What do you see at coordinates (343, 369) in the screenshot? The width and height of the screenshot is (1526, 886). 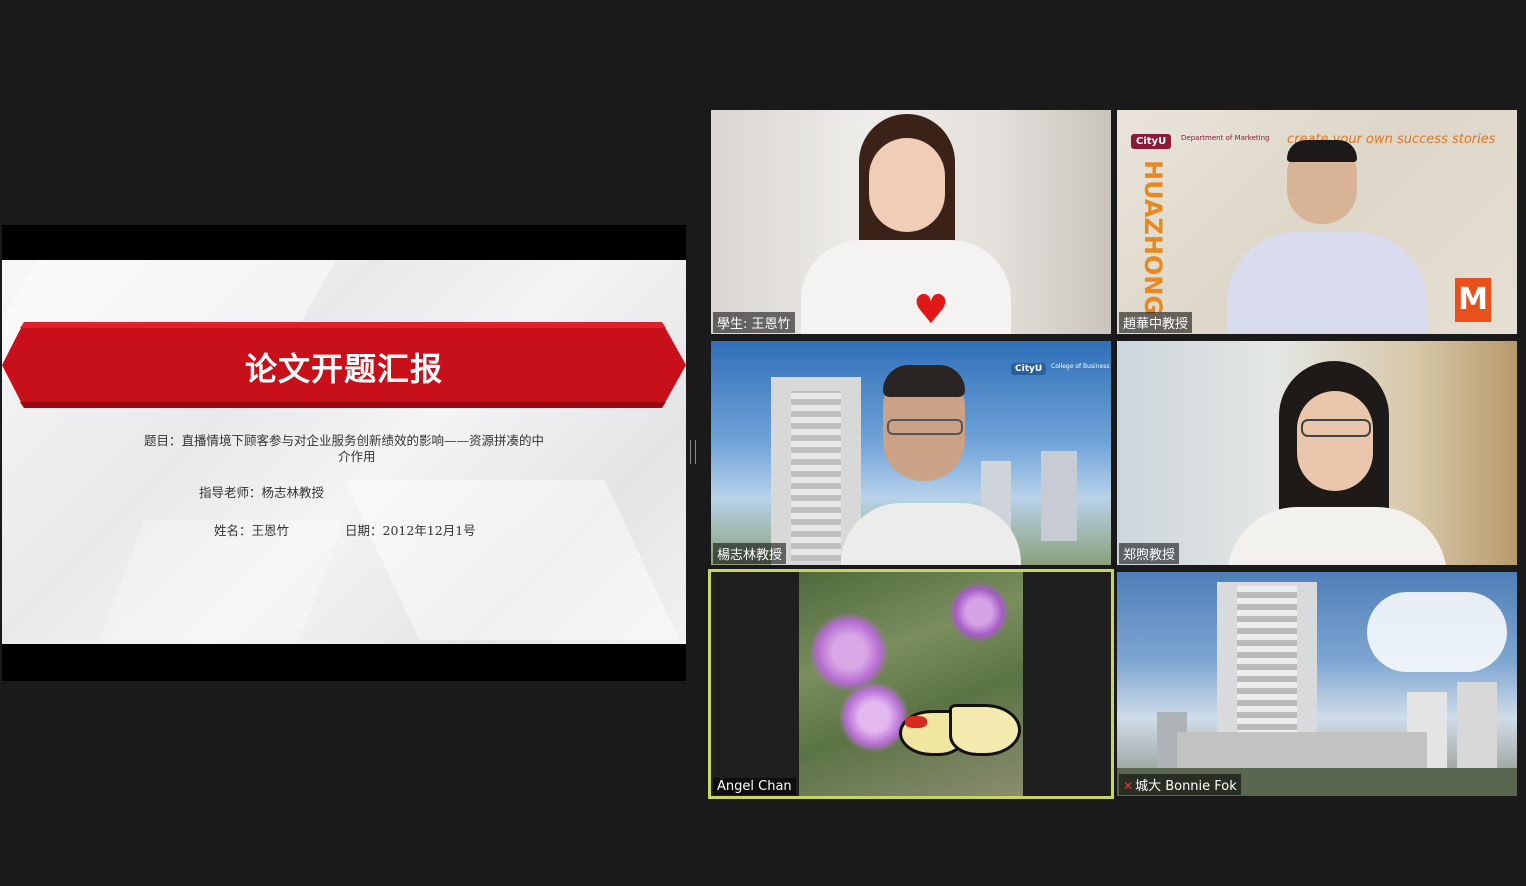 I see `slide-title: 论文开题汇报` at bounding box center [343, 369].